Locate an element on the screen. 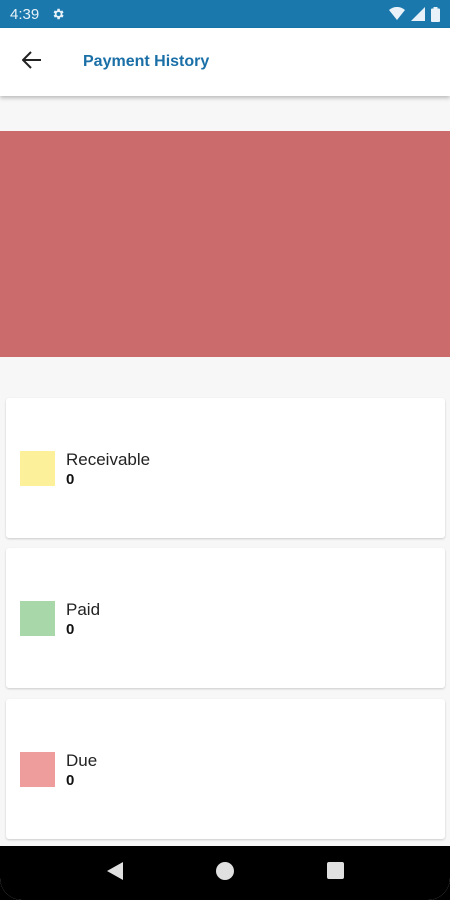 Image resolution: width=450 pixels, height=900 pixels. status-icons is located at coordinates (414, 14).